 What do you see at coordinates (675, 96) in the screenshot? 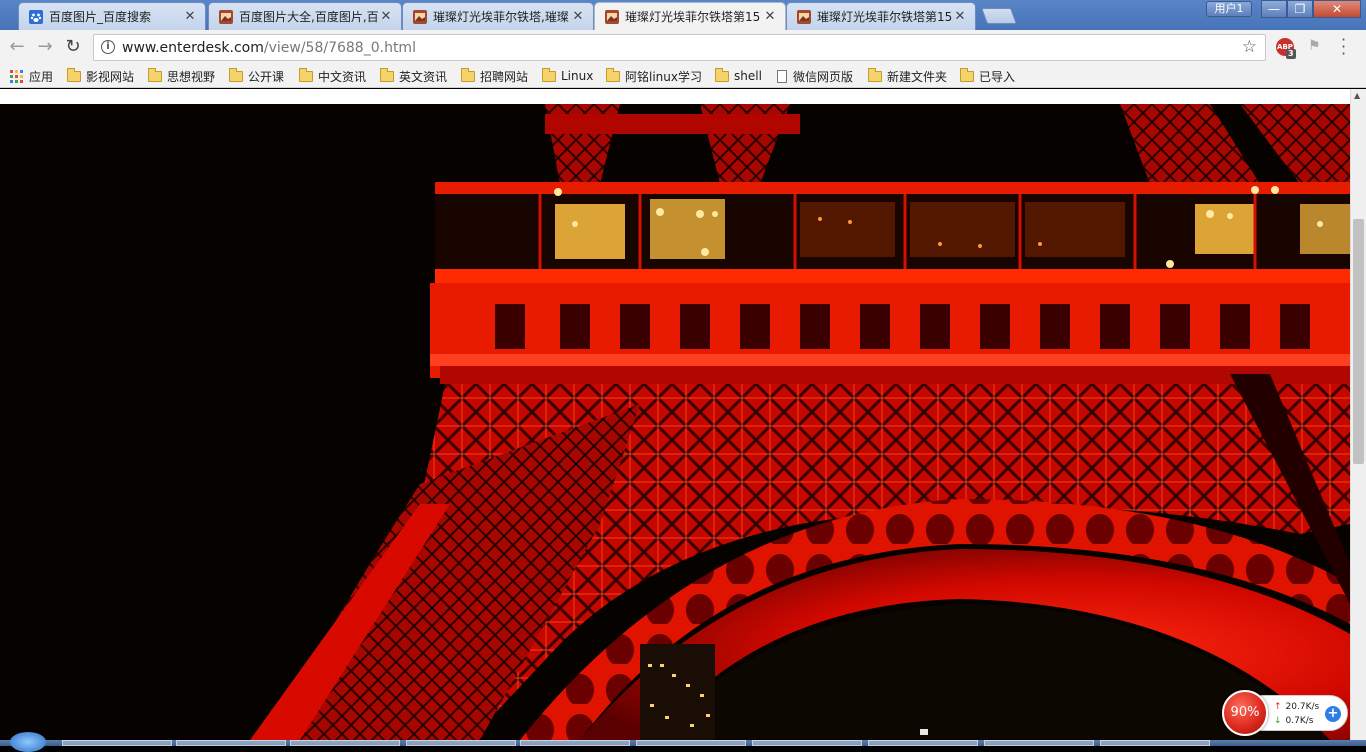
I see `page-top-strip` at bounding box center [675, 96].